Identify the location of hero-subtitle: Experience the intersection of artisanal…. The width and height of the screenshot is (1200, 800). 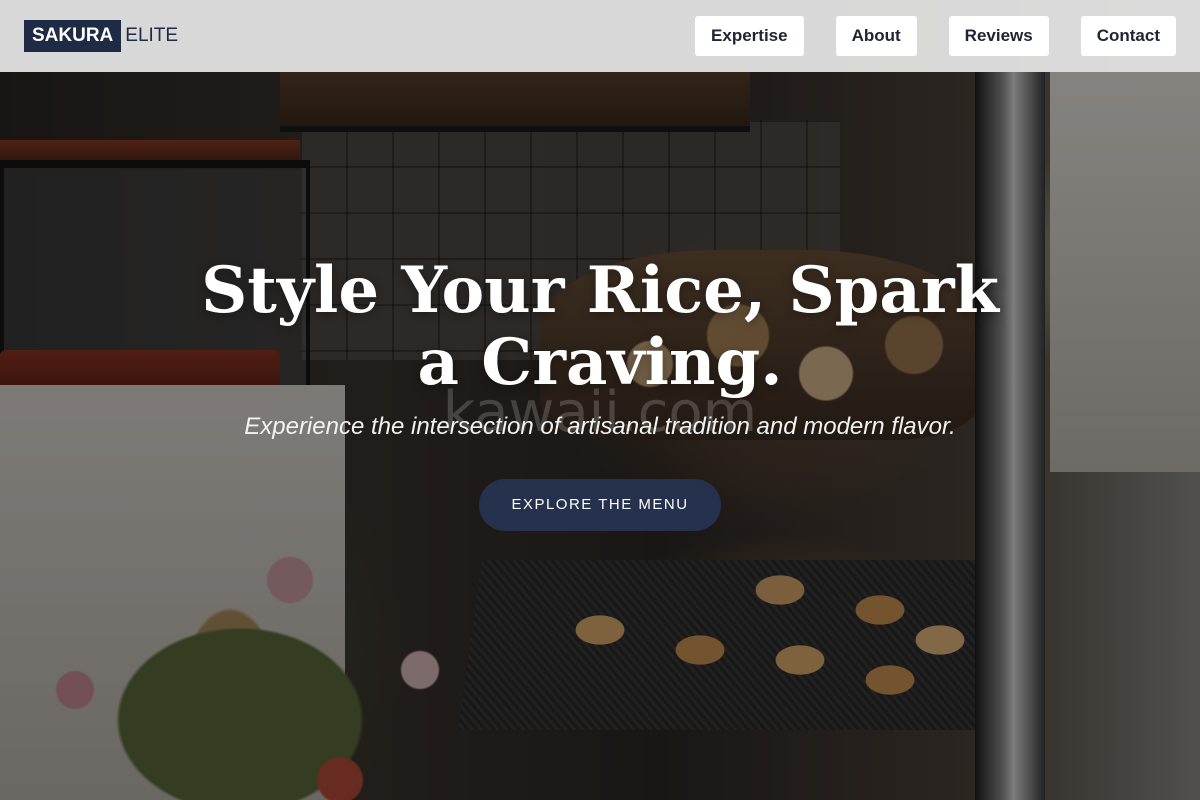
(600, 426).